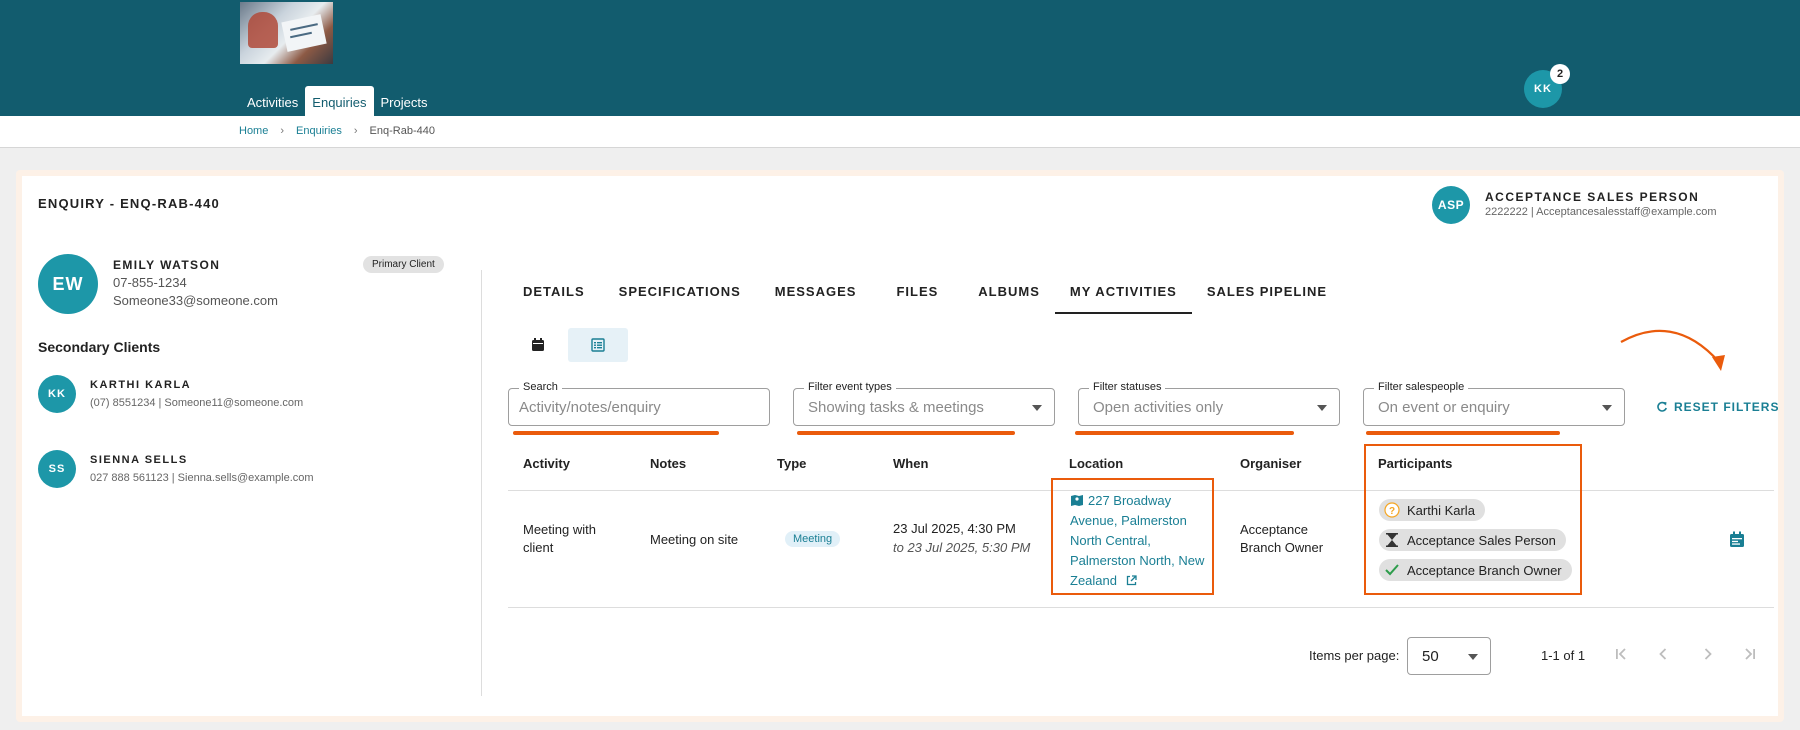  What do you see at coordinates (253, 131) in the screenshot?
I see `breadcrumb-home: Home` at bounding box center [253, 131].